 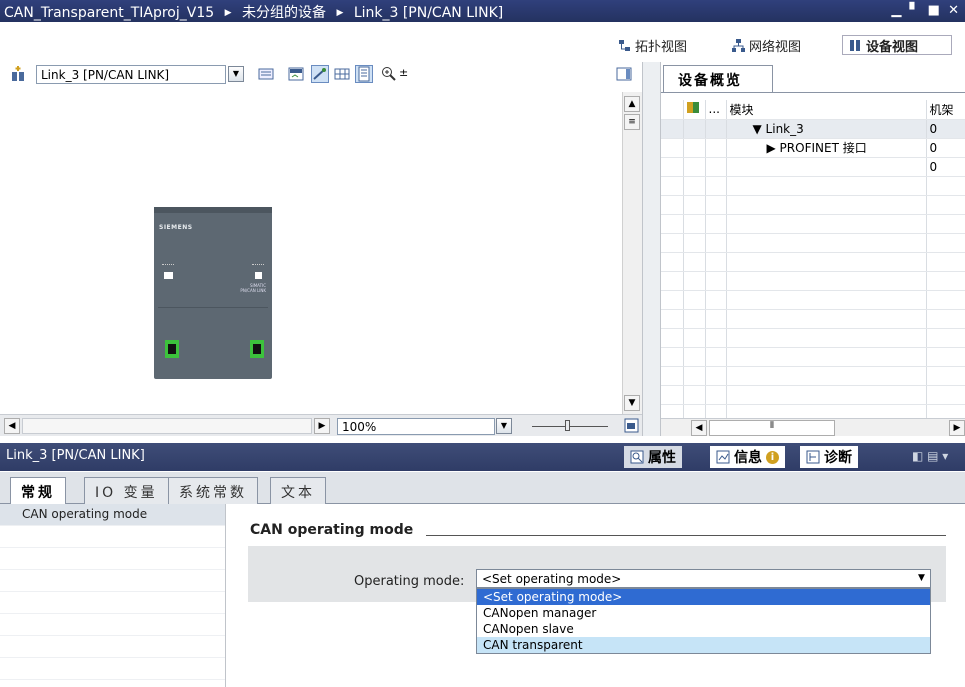 What do you see at coordinates (897, 10) in the screenshot?
I see `minimize-icon: ▁` at bounding box center [897, 10].